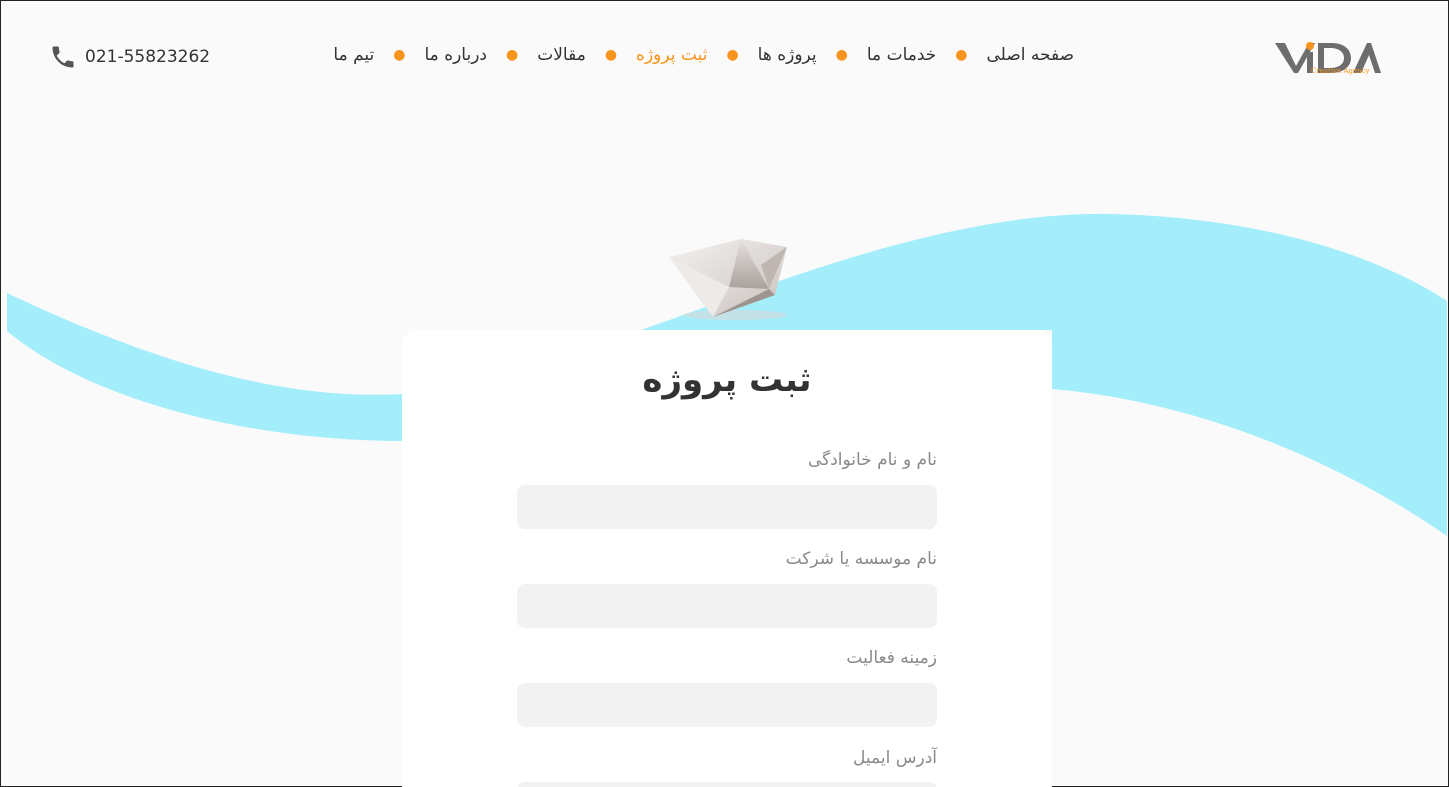 The width and height of the screenshot is (1449, 787). Describe the element at coordinates (727, 705) in the screenshot. I see `activity-field` at that location.